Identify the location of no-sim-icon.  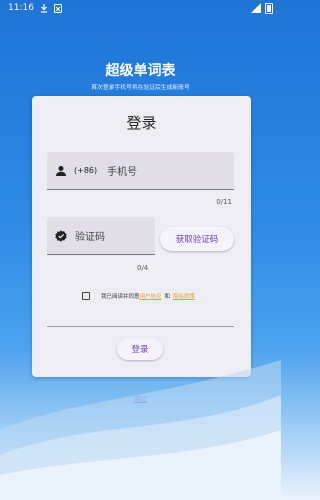
(57, 8).